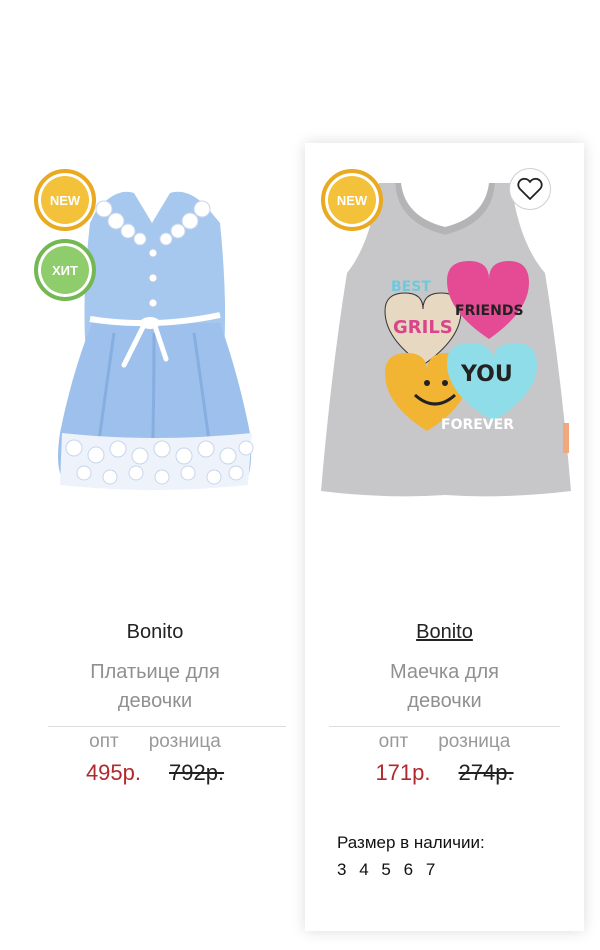  I want to click on size-option: 7, so click(431, 869).